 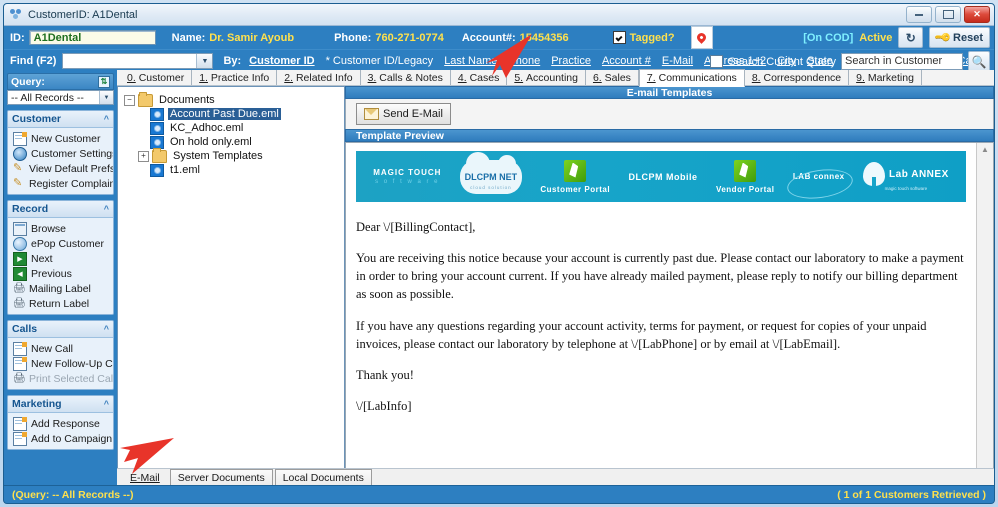 I want to click on by-option-last-name: Last Name, so click(x=470, y=61).